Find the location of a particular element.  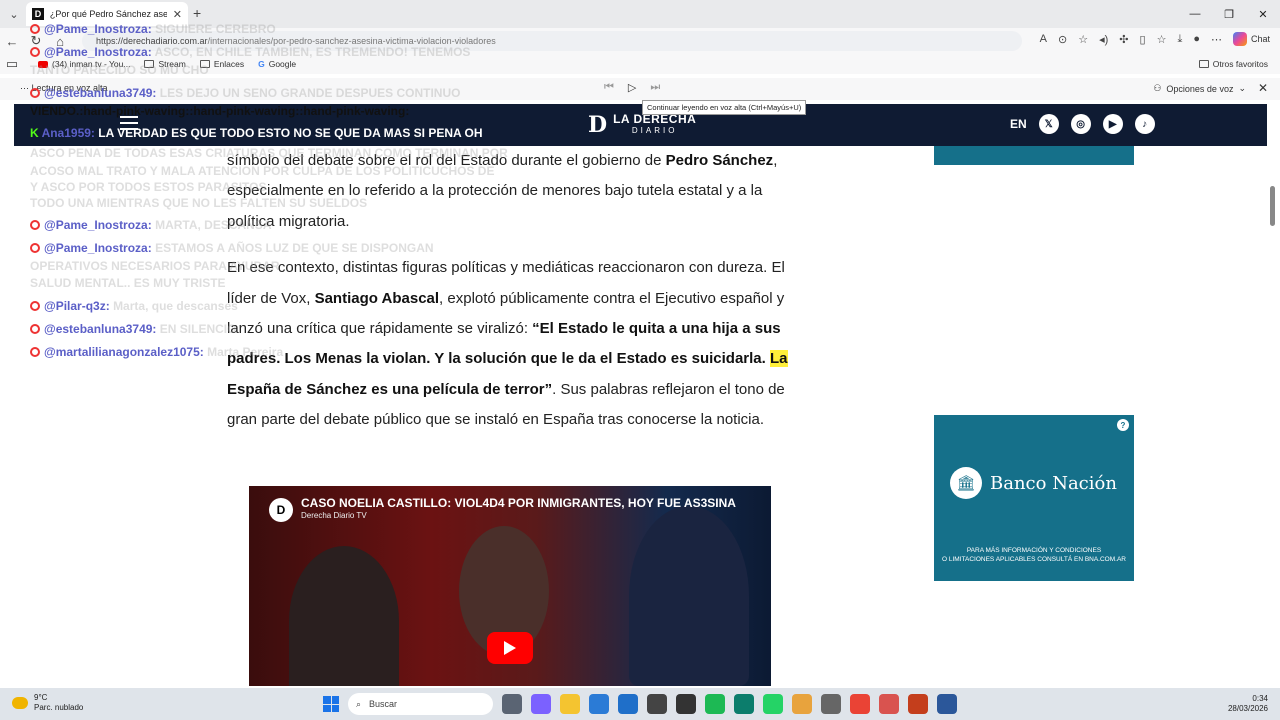

profile-icon: ● is located at coordinates (1196, 39).